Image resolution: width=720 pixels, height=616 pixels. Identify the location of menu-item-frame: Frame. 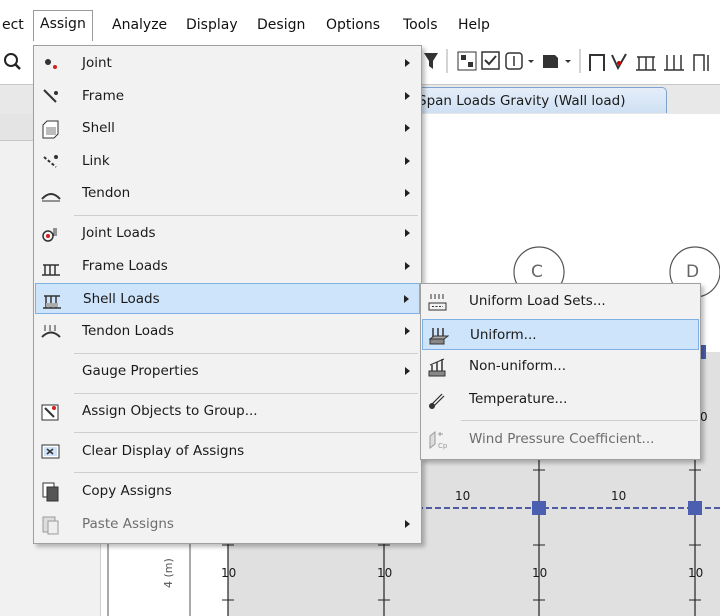
(227, 96).